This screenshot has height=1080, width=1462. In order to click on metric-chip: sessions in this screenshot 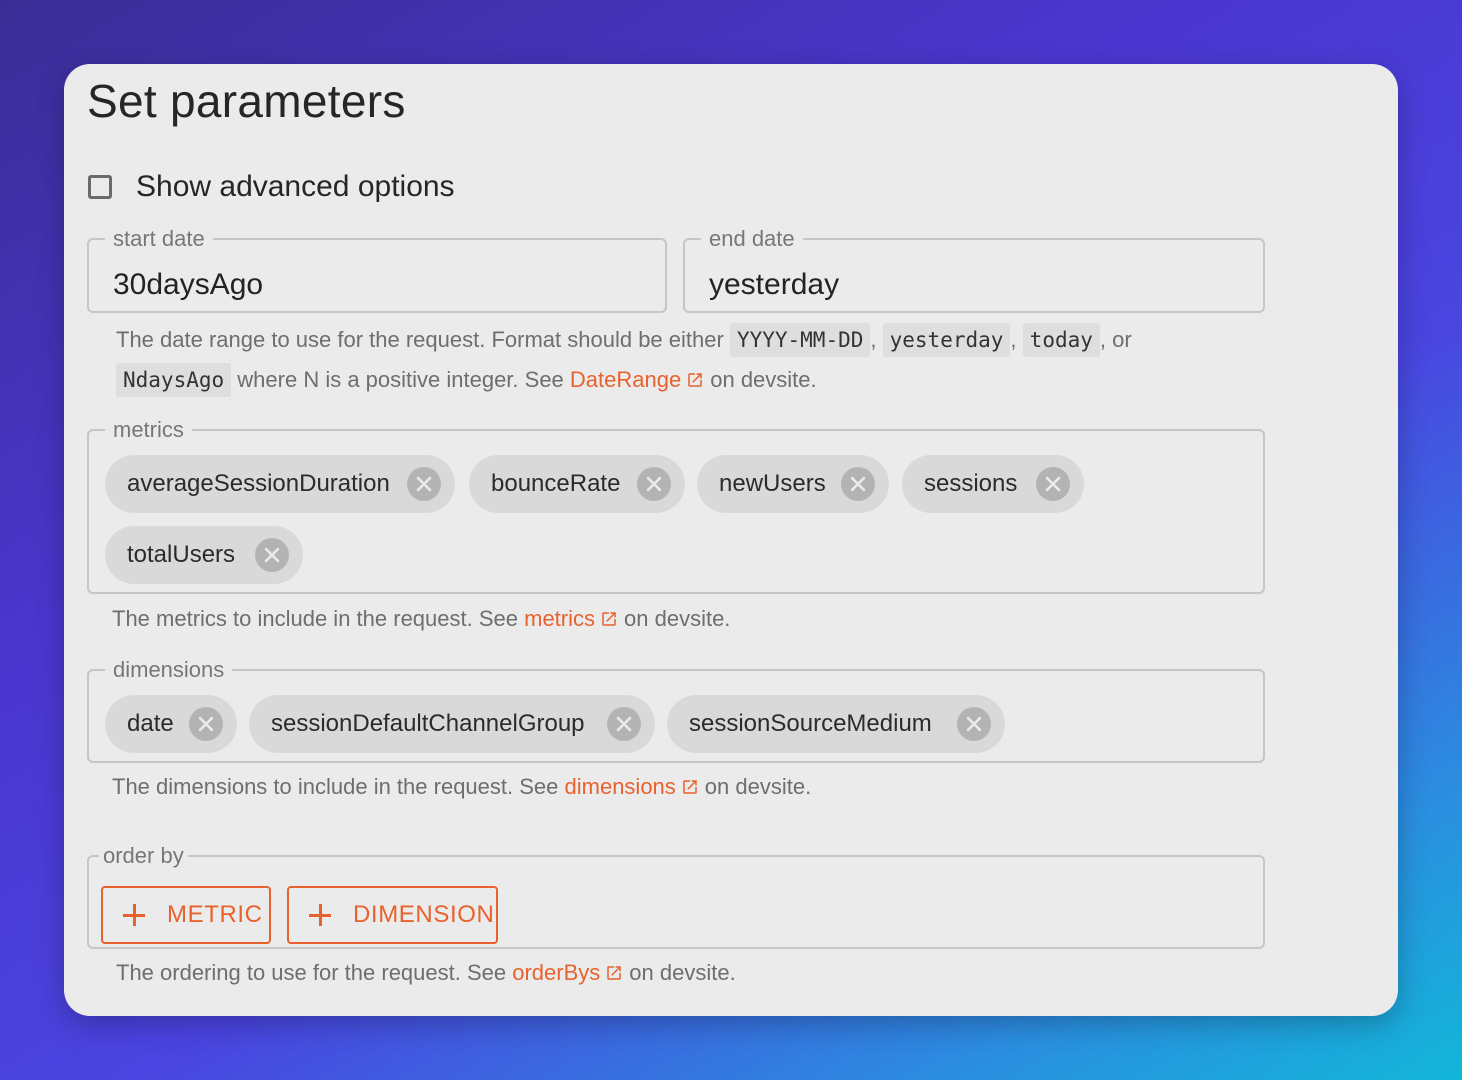, I will do `click(993, 484)`.